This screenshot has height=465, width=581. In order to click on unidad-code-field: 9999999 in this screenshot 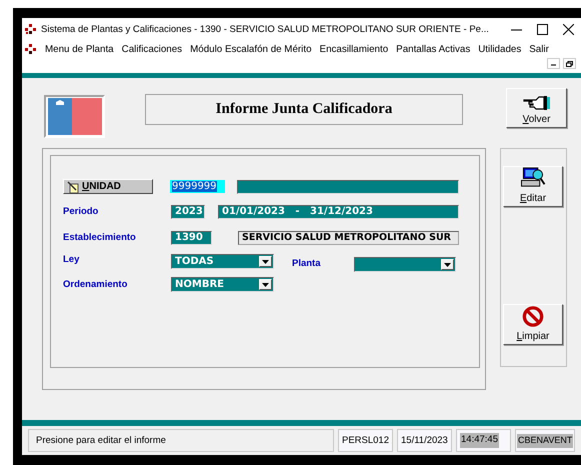, I will do `click(197, 186)`.